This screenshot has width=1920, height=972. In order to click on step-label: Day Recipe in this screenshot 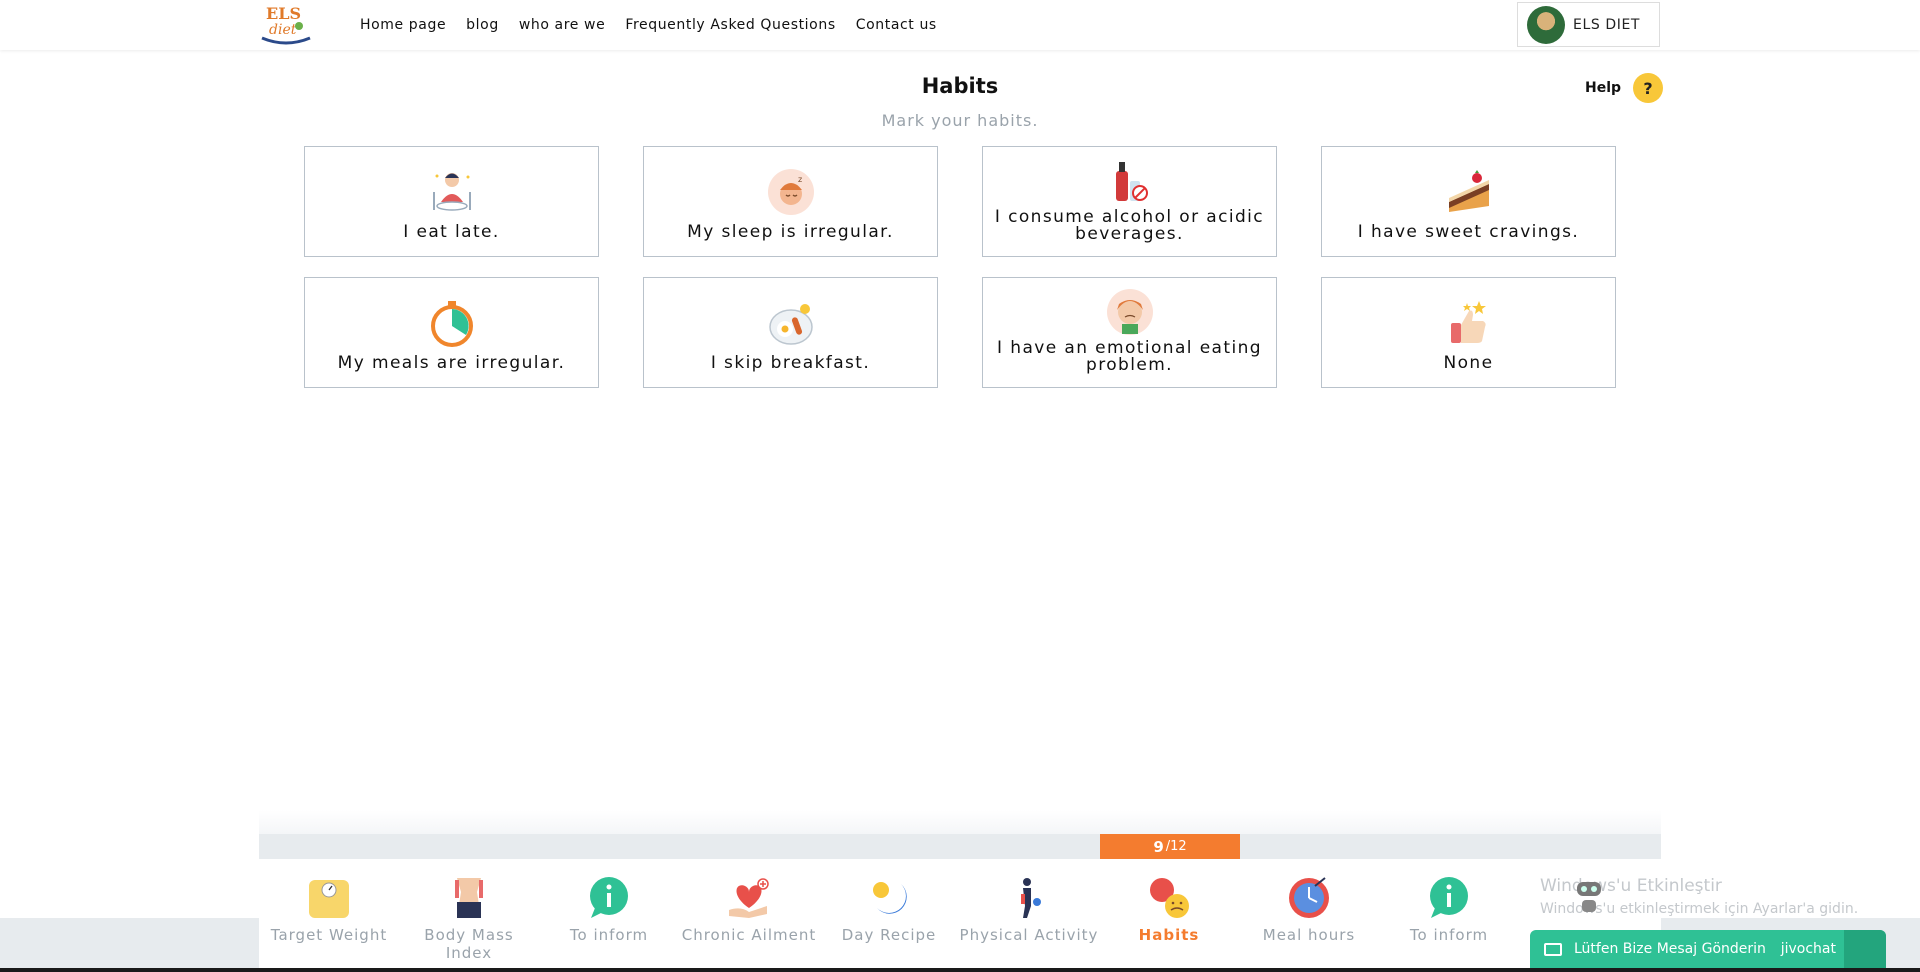, I will do `click(889, 935)`.